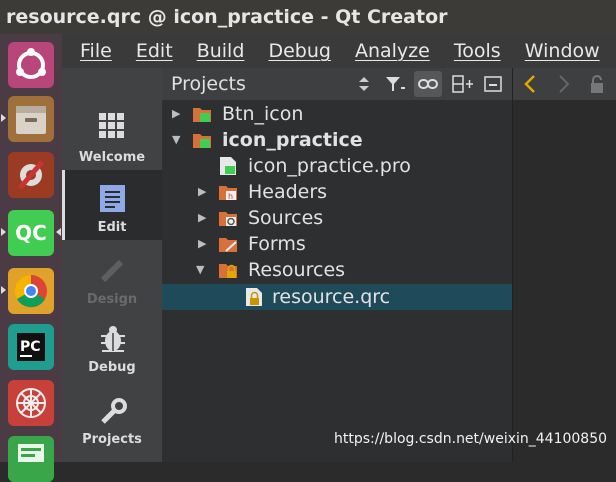  Describe the element at coordinates (471, 439) in the screenshot. I see `watermark-text: https://blog.csdn.net/weixin_44100850` at that location.